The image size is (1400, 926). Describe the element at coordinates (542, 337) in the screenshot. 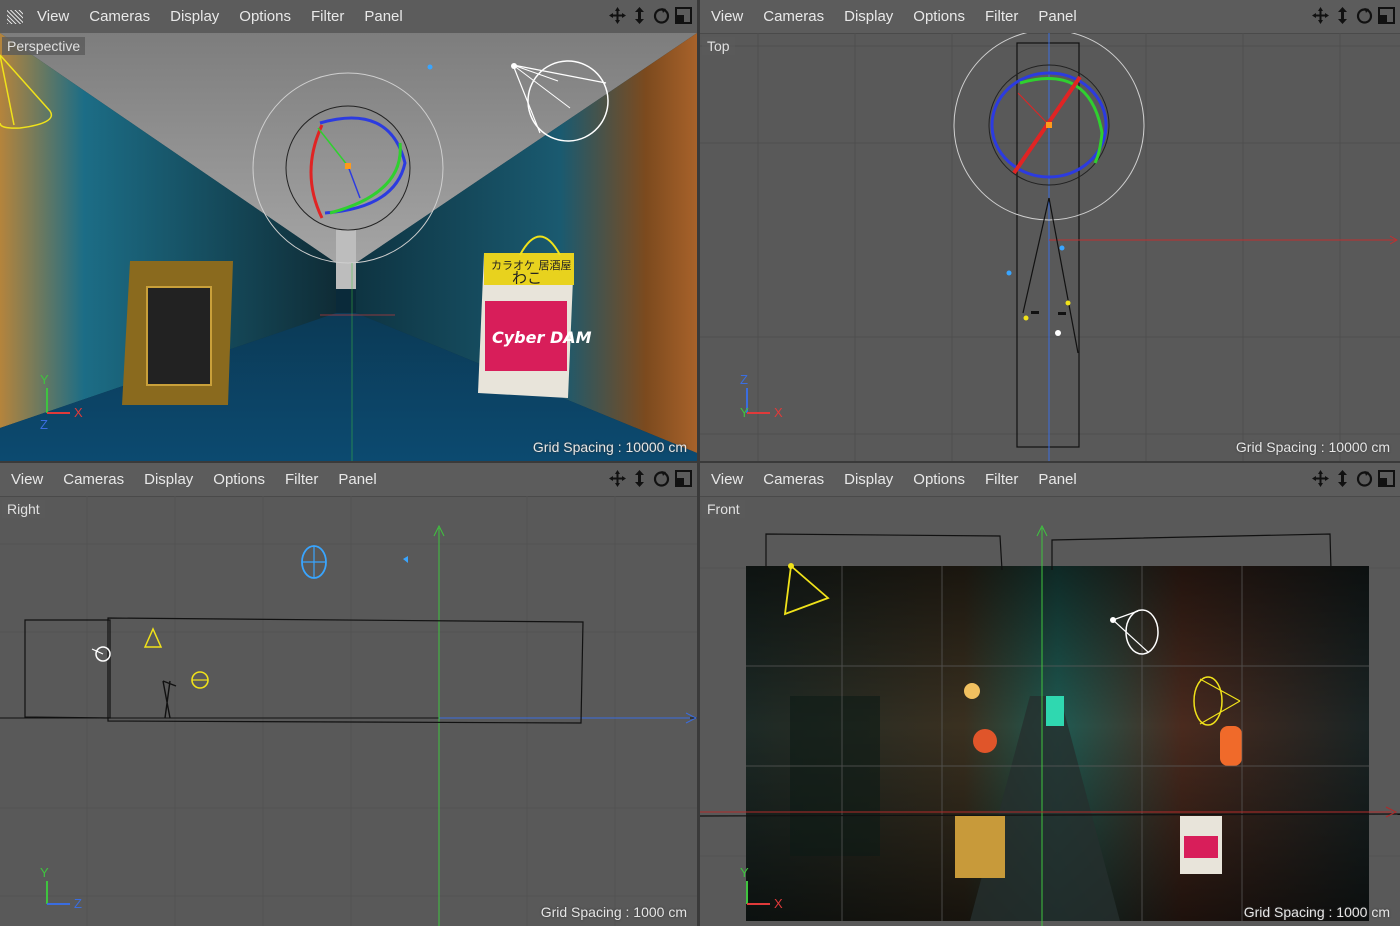

I see `sign-brand-text: Cyber DAM` at that location.